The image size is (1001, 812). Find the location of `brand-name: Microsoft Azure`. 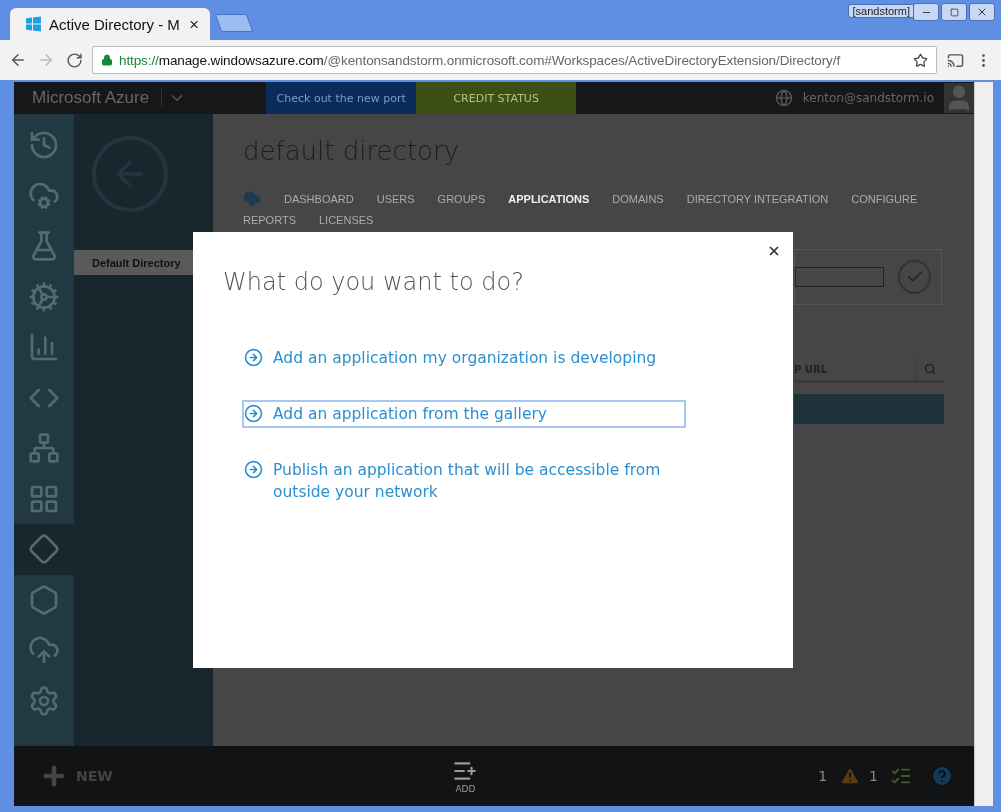

brand-name: Microsoft Azure is located at coordinates (91, 98).